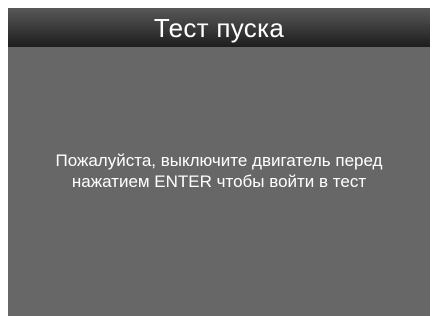 Image resolution: width=438 pixels, height=316 pixels. I want to click on instruction-line-2: нажатием ENTER чтобы войти в тест, so click(219, 181).